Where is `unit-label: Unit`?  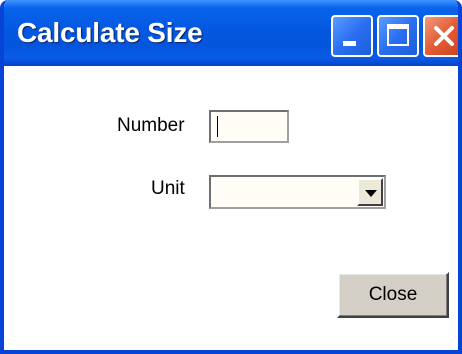 unit-label: Unit is located at coordinates (168, 188).